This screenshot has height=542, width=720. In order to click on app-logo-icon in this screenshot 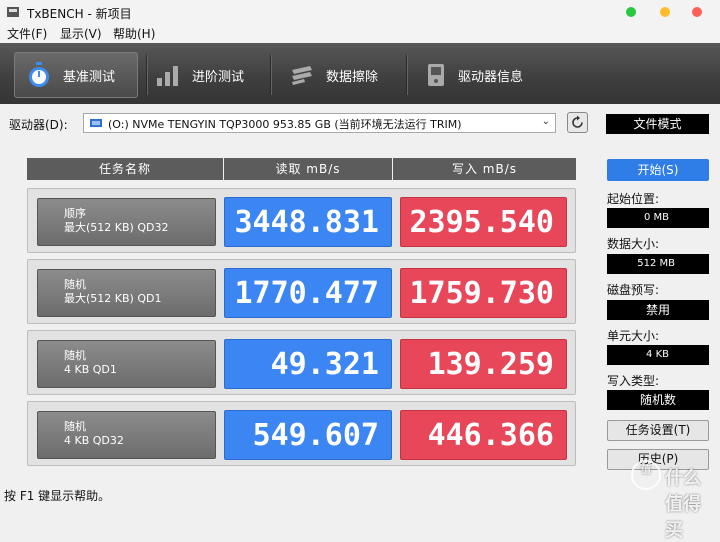, I will do `click(13, 12)`.